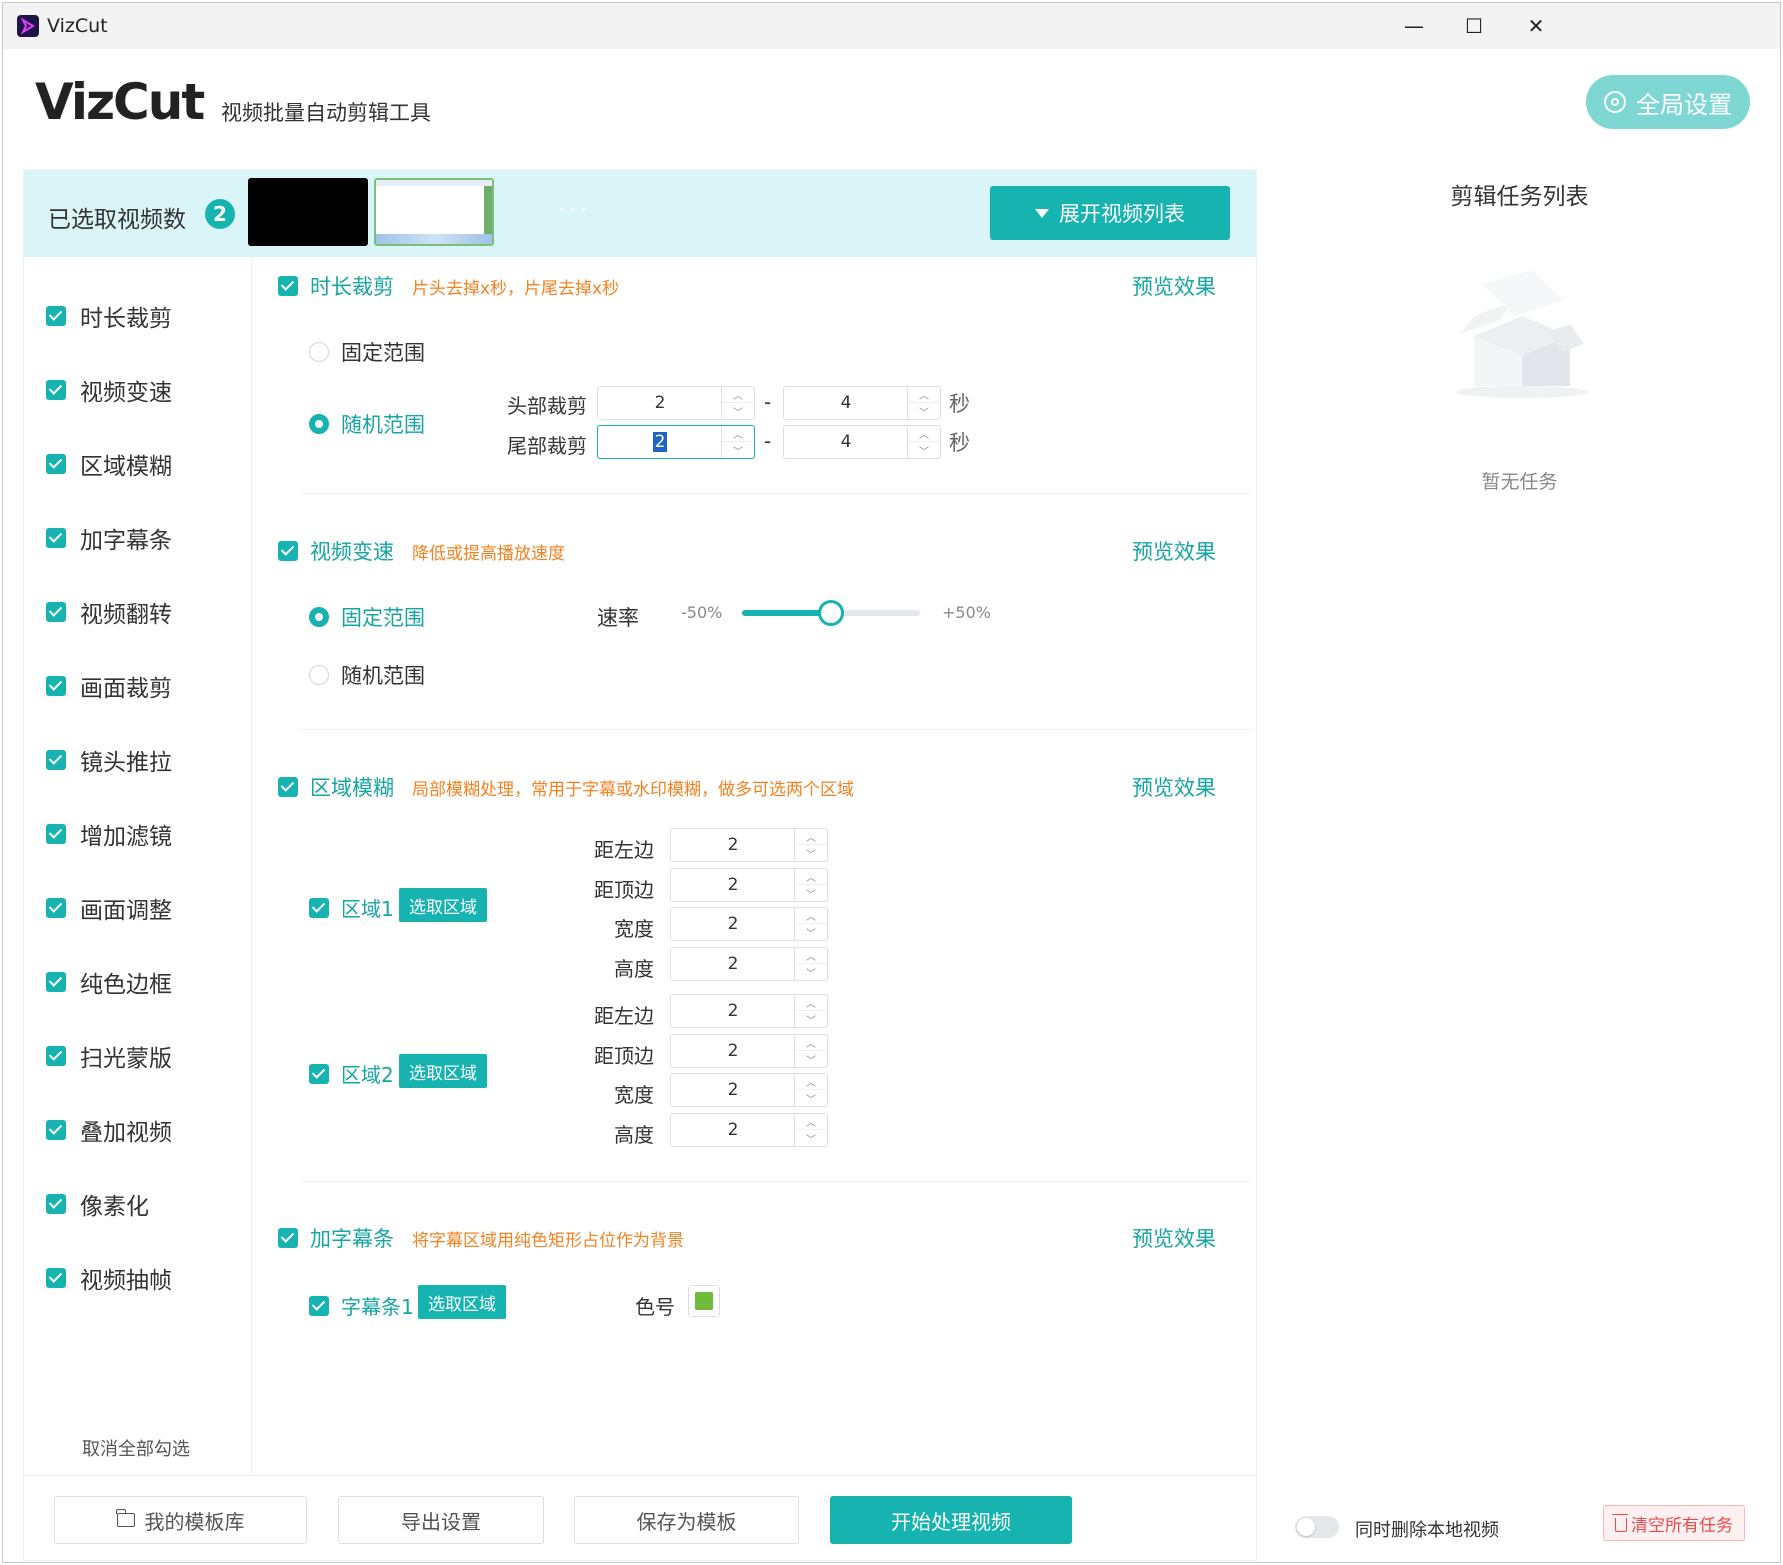  I want to click on region2-left-input: 2 ︿ ﹀, so click(749, 1011).